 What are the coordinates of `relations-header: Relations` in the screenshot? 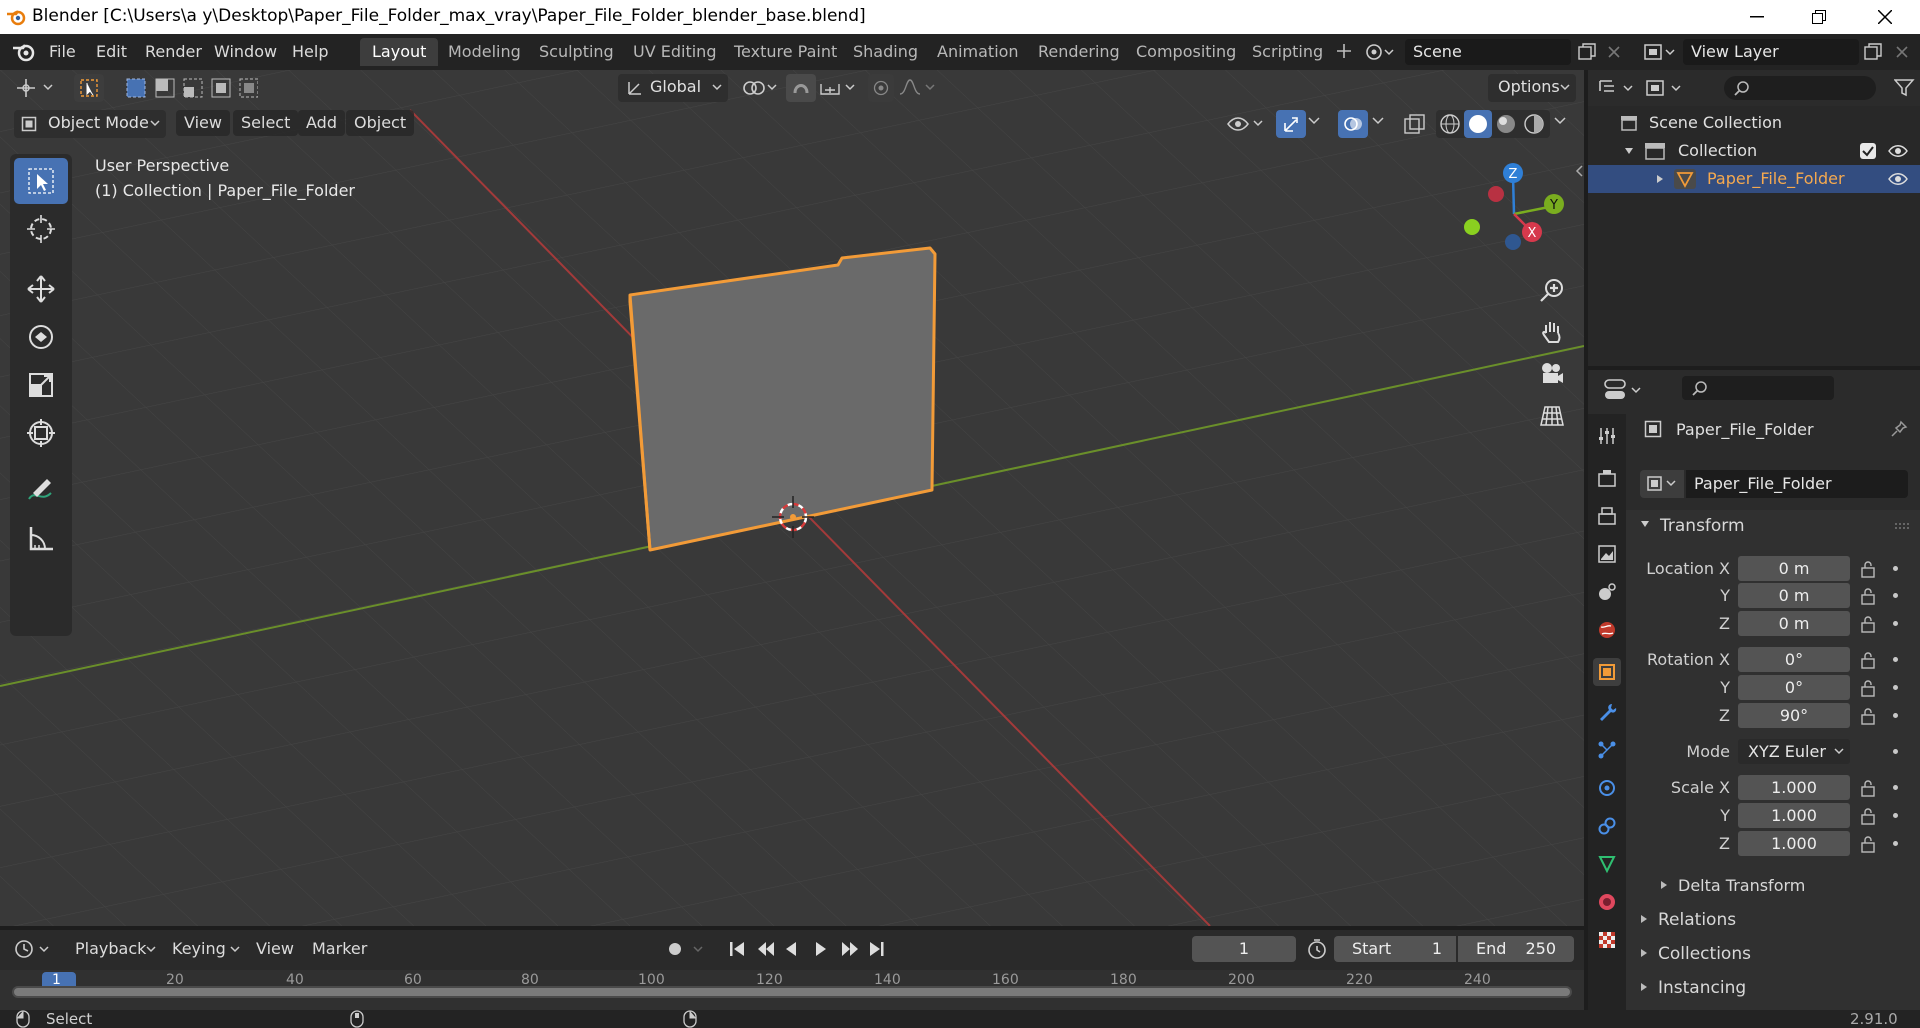 It's located at (1697, 920).